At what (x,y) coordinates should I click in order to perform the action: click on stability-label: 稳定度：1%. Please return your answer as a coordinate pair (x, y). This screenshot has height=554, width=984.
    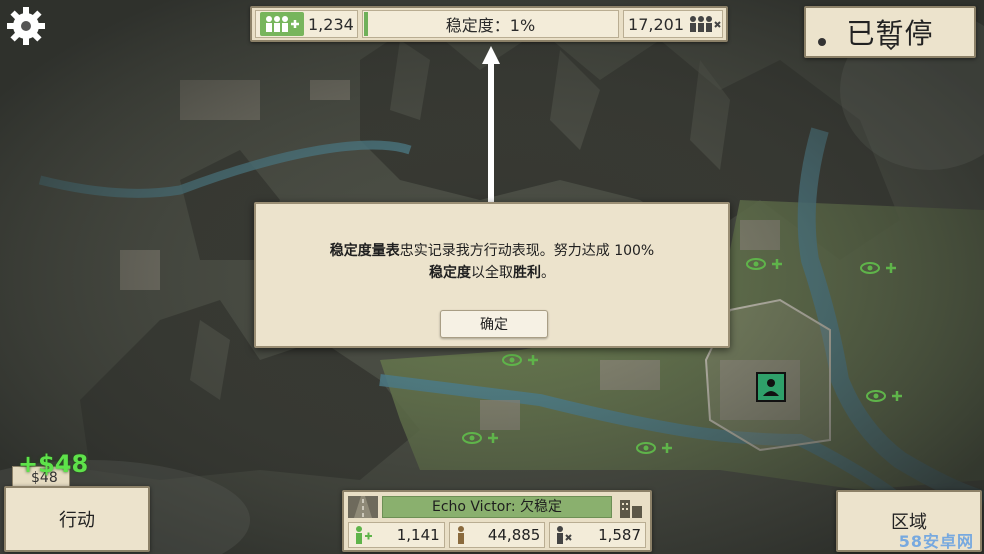
    Looking at the image, I should click on (490, 25).